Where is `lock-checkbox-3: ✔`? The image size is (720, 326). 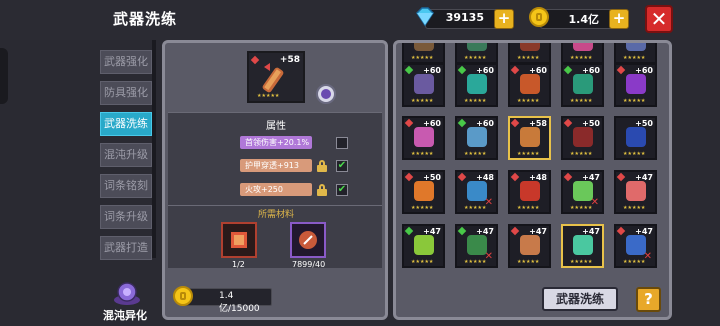 lock-checkbox-3: ✔ is located at coordinates (342, 190).